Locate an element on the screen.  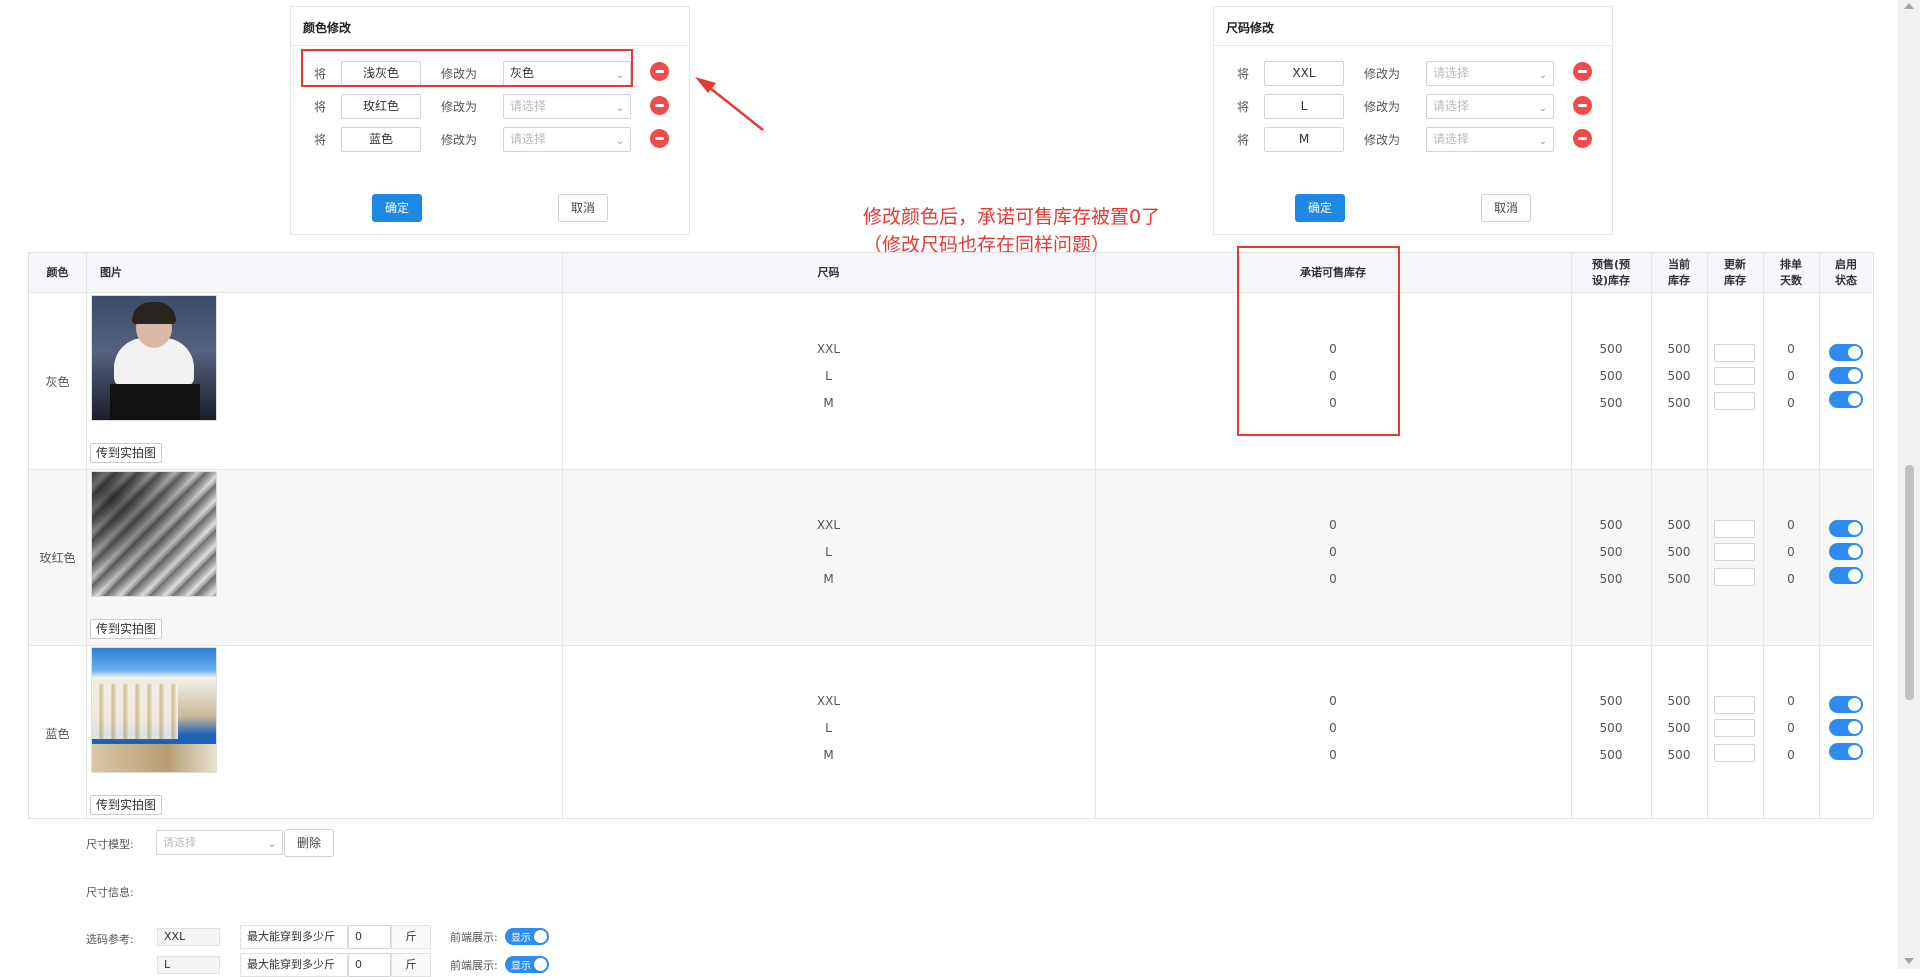
size-from-field: M is located at coordinates (1304, 139).